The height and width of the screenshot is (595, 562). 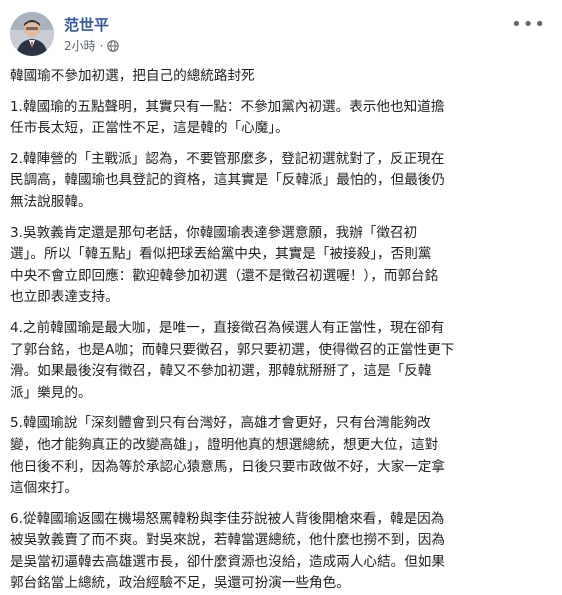 What do you see at coordinates (227, 561) in the screenshot?
I see `post-paragraph-line: 是吳當初逼韓去高雄選市長，卻什麼資源也沒給，造成兩人心結。但如果` at bounding box center [227, 561].